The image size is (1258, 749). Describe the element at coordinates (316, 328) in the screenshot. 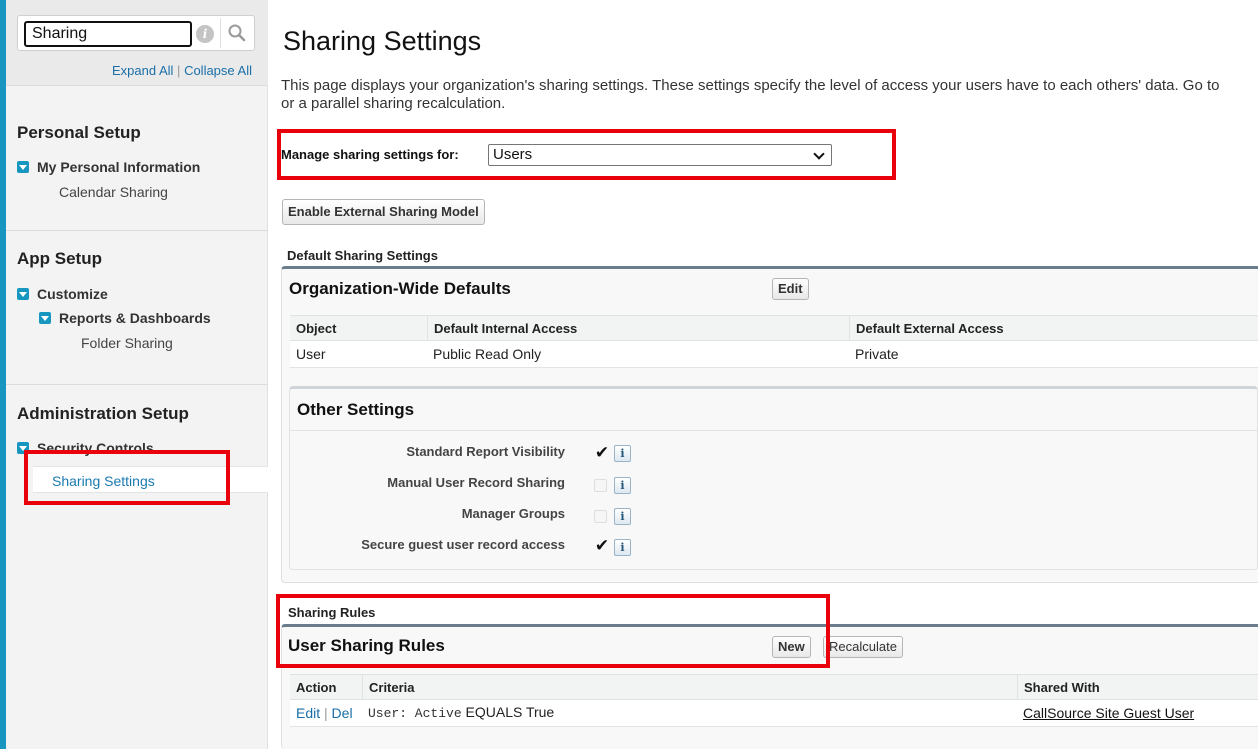

I see `column-header: Object` at that location.